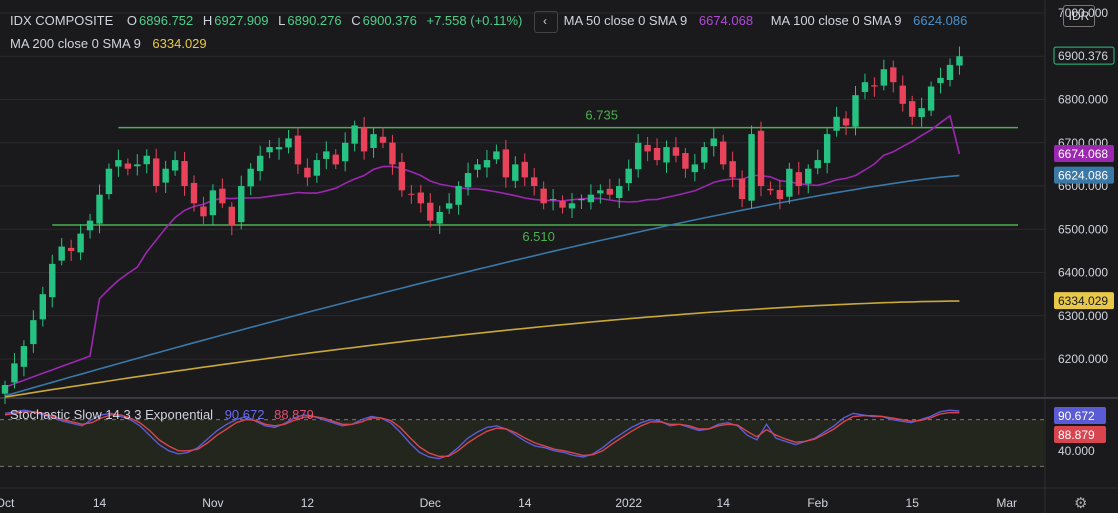 The height and width of the screenshot is (513, 1118). Describe the element at coordinates (207, 21) in the screenshot. I see `high-label: H` at that location.